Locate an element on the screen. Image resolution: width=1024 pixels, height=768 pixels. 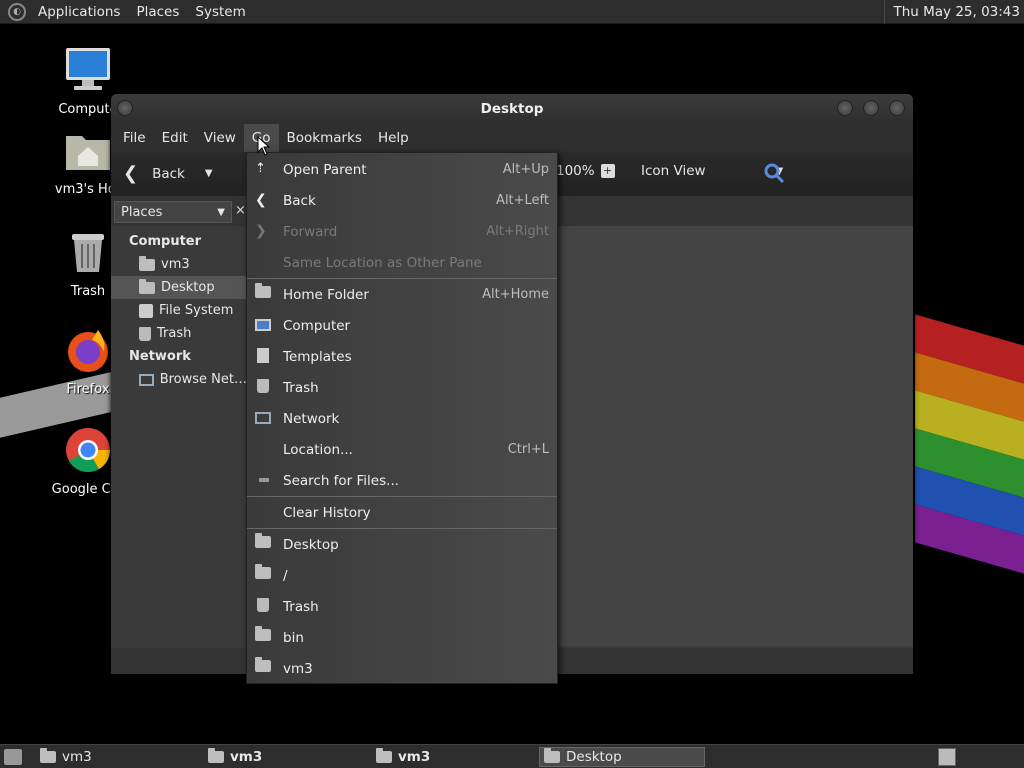
minimize-button is located at coordinates (845, 108).